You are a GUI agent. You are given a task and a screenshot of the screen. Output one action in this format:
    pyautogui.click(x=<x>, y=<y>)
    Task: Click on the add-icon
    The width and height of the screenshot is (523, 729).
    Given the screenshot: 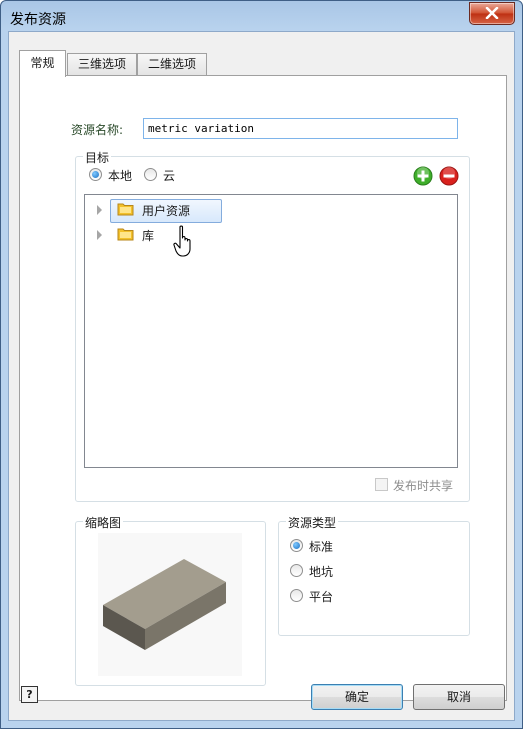 What is the action you would take?
    pyautogui.click(x=423, y=176)
    